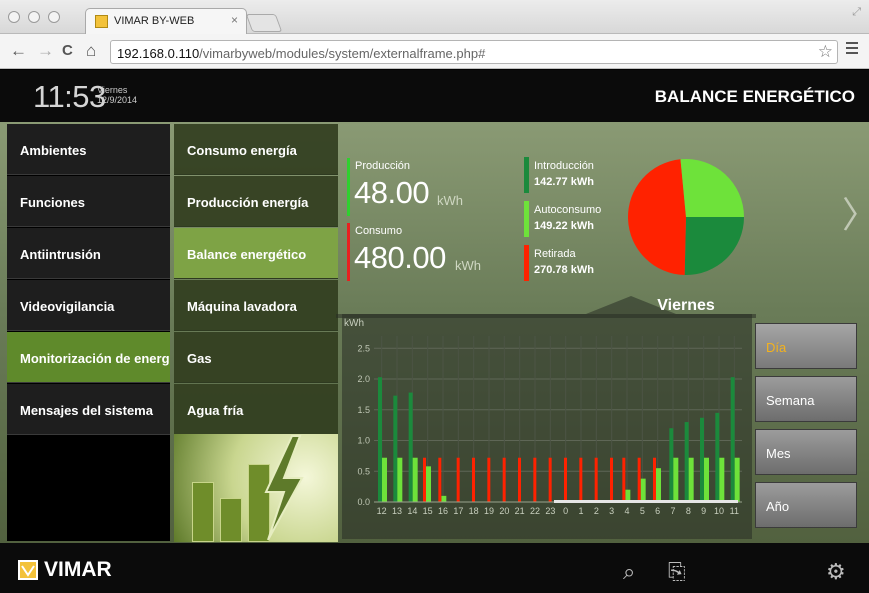  What do you see at coordinates (852, 49) in the screenshot?
I see `browser-menu-icon` at bounding box center [852, 49].